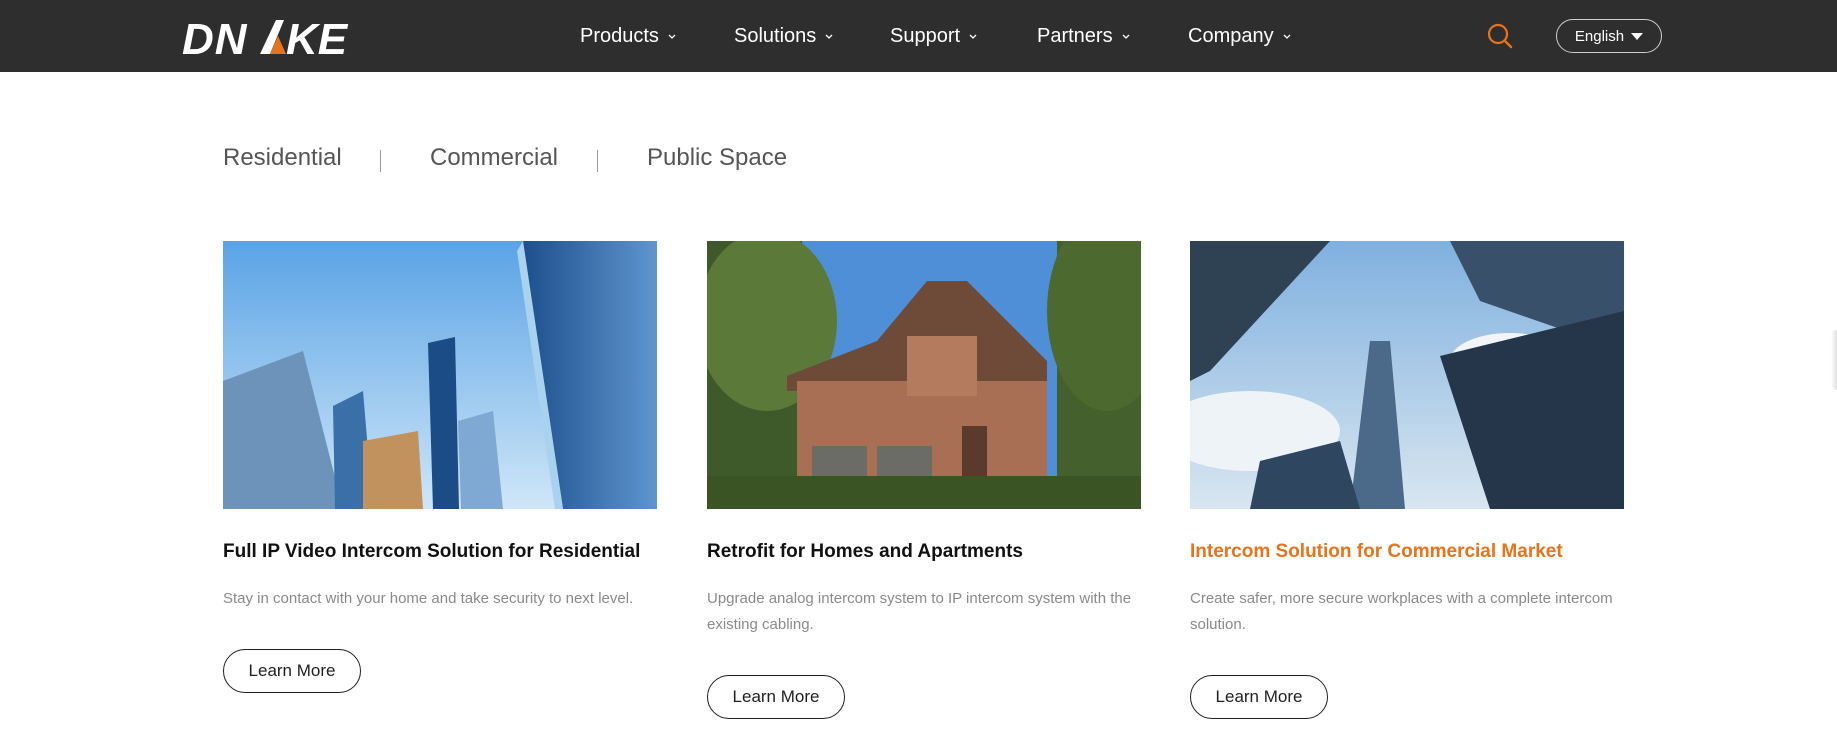  What do you see at coordinates (1231, 35) in the screenshot?
I see `nav-company-label: Company` at bounding box center [1231, 35].